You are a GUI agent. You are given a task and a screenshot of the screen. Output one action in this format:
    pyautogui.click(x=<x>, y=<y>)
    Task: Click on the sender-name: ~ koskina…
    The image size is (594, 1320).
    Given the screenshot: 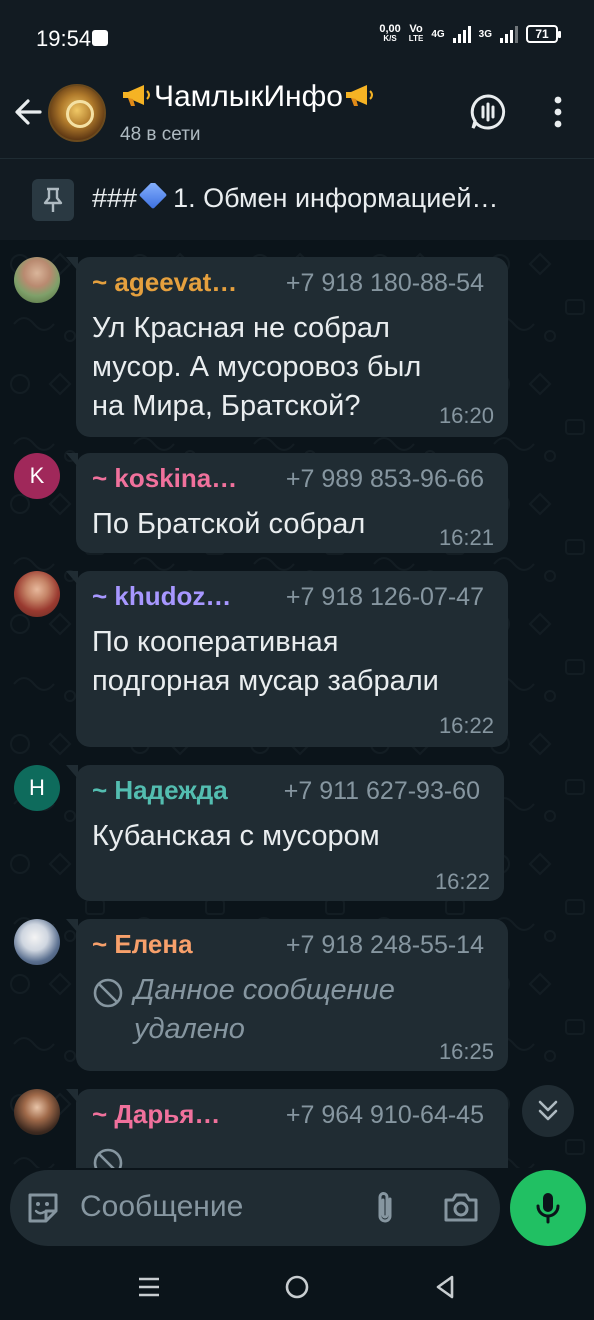 What is the action you would take?
    pyautogui.click(x=164, y=478)
    